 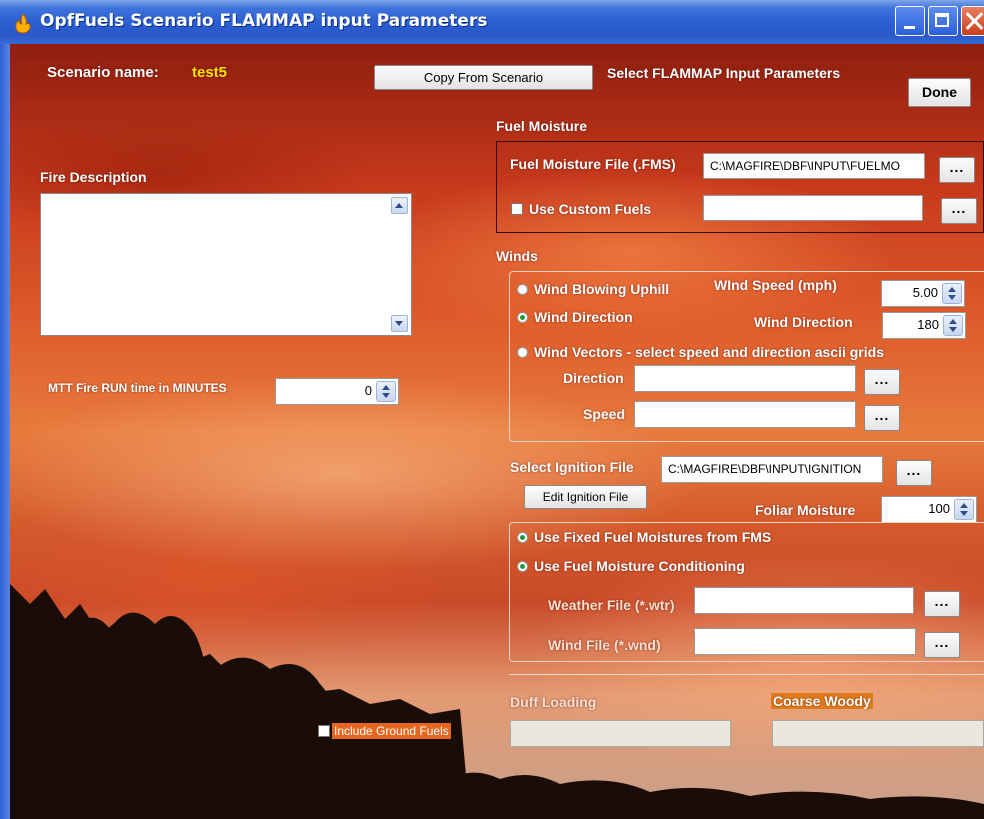 What do you see at coordinates (324, 731) in the screenshot?
I see `include-ground-fuels-checkbox` at bounding box center [324, 731].